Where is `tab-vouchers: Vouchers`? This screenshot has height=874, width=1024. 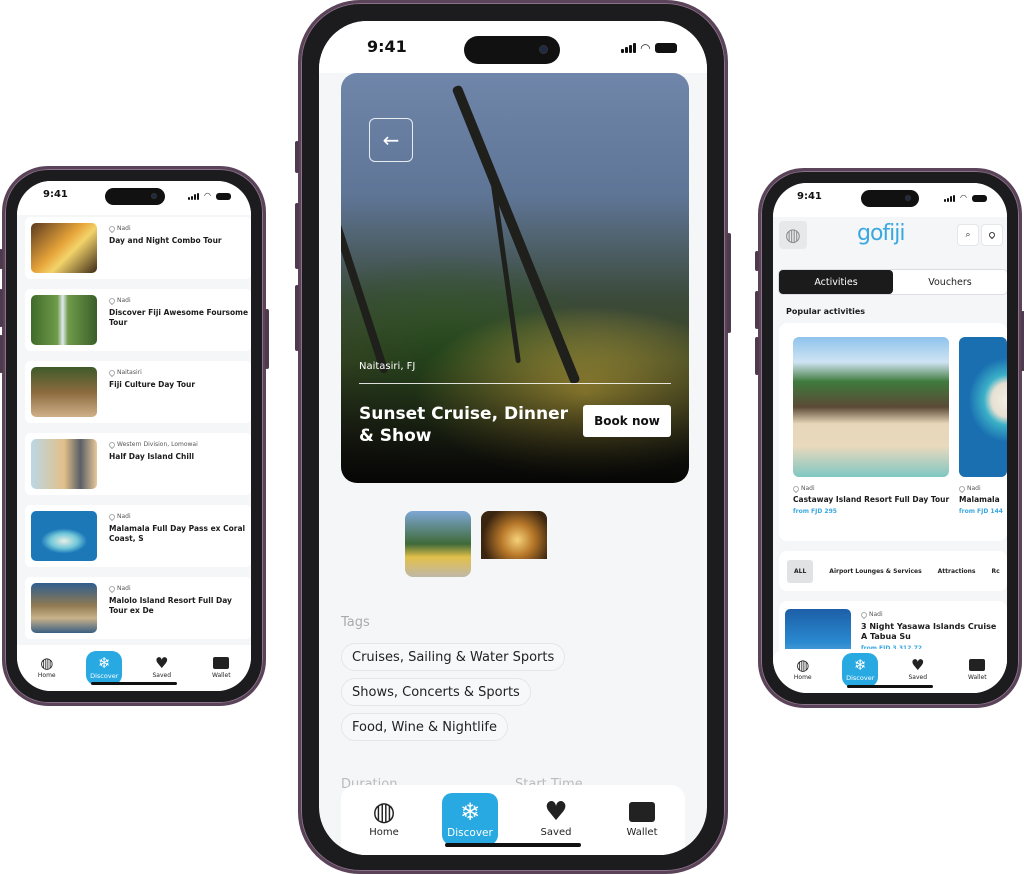 tab-vouchers: Vouchers is located at coordinates (950, 282).